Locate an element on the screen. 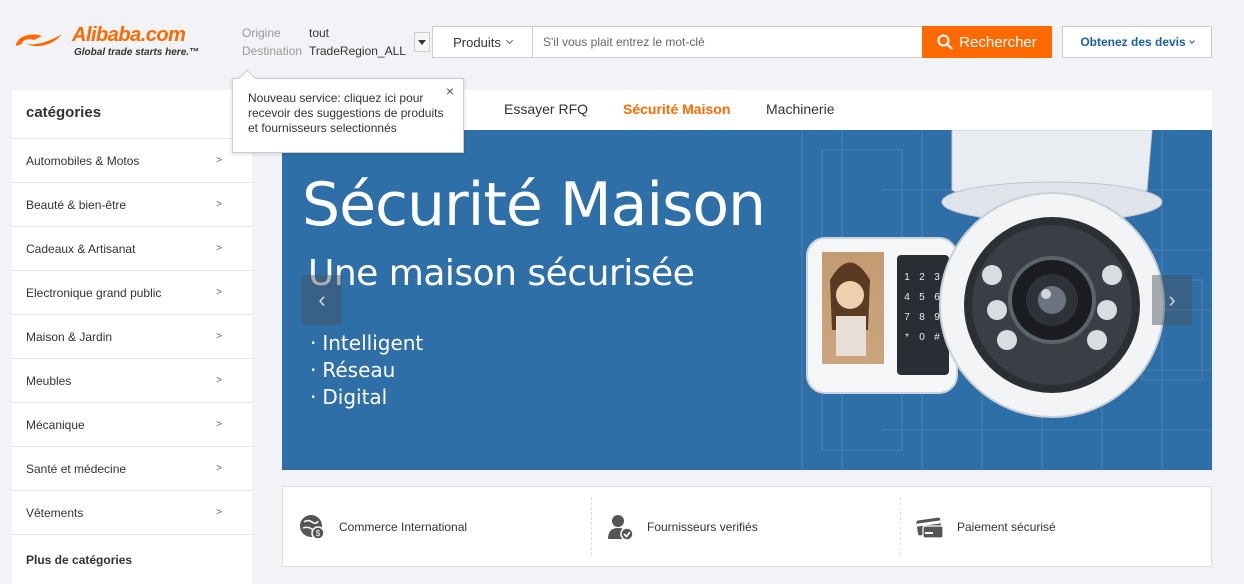  banner-bullet-item: · Intelligent is located at coordinates (367, 343).